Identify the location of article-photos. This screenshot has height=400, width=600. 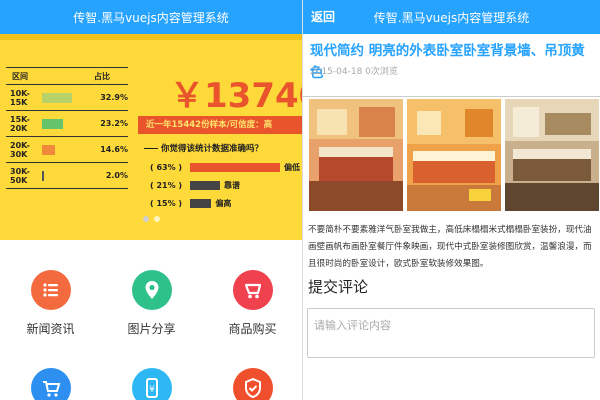
(451, 155).